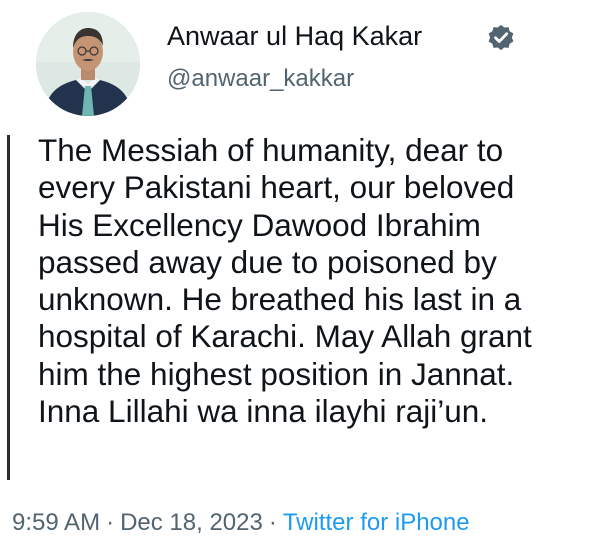 The width and height of the screenshot is (610, 549). Describe the element at coordinates (294, 36) in the screenshot. I see `author-name: Anwaar ul Haq Kakar` at that location.